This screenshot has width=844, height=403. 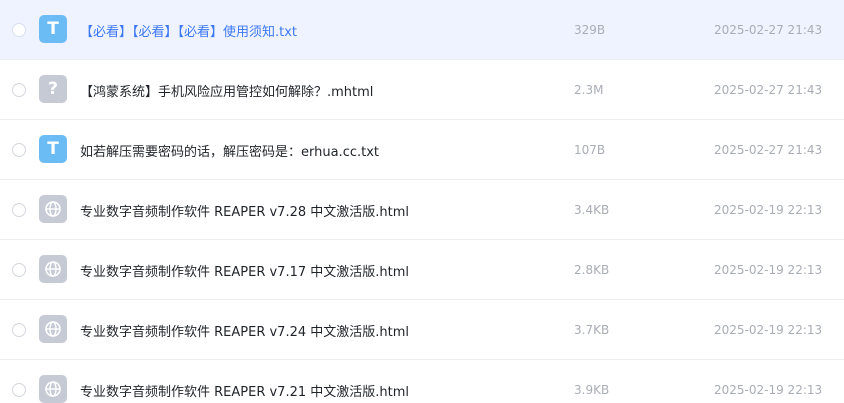 I want to click on unknown-file-icon: ?, so click(x=53, y=89).